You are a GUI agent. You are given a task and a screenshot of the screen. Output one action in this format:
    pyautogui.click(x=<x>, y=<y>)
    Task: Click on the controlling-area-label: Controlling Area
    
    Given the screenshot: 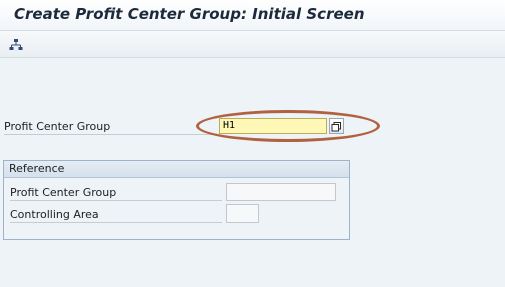 What is the action you would take?
    pyautogui.click(x=54, y=214)
    